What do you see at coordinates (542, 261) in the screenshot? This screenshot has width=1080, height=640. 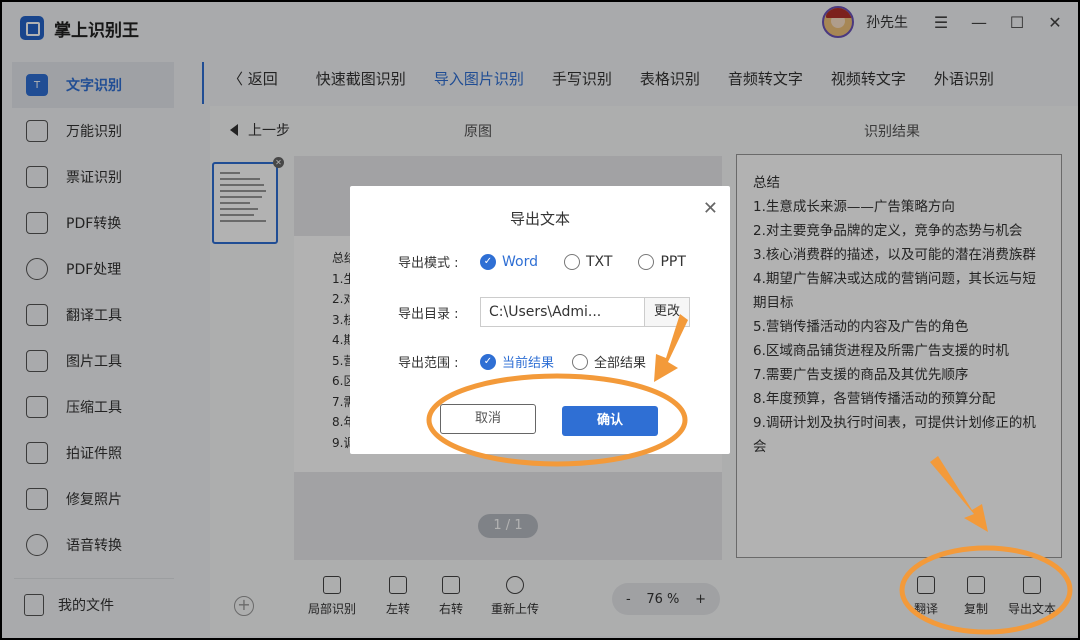 I see `export-mode-row: 导出模式 : ✓ Word TXT PPT` at bounding box center [542, 261].